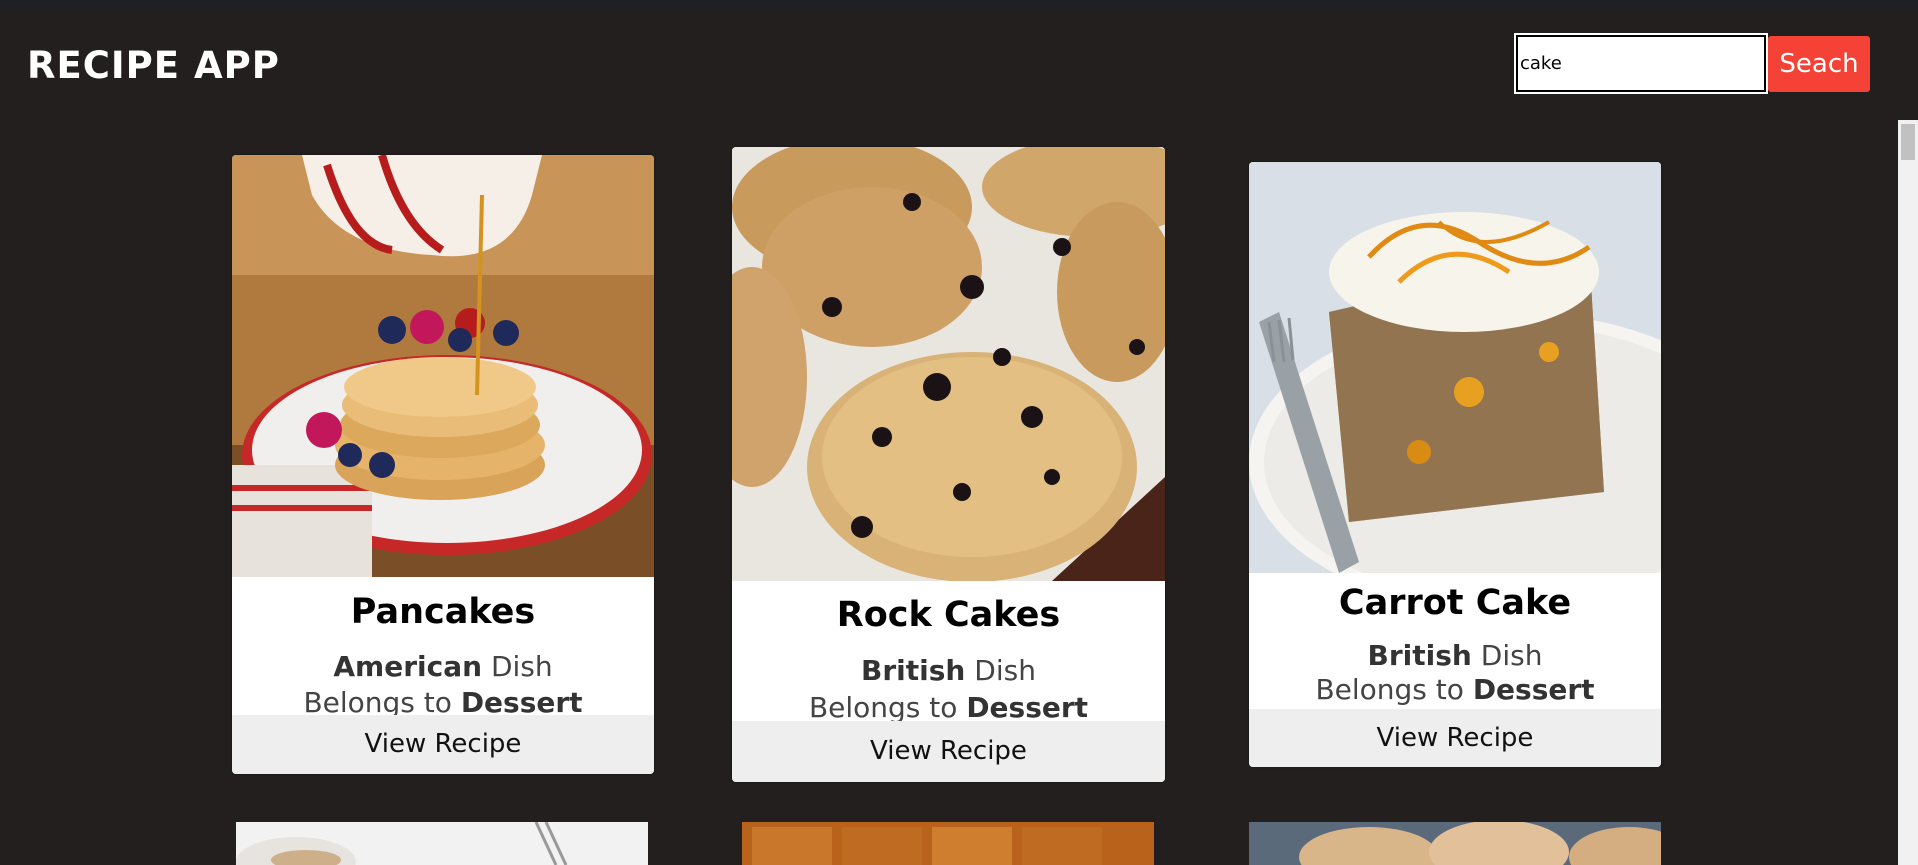 This screenshot has width=1918, height=865. I want to click on recipe-title: Rock Cakes, so click(948, 615).